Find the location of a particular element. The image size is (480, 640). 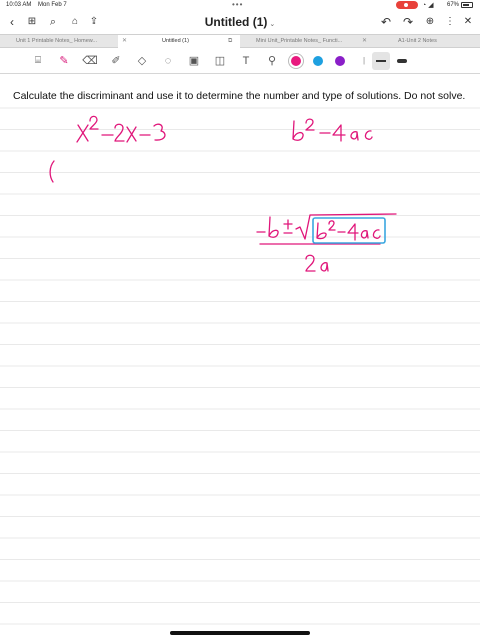

status-bar: 10:03 AM Mon Feb 7 ••• ◔ ◢ 67% is located at coordinates (240, 5).